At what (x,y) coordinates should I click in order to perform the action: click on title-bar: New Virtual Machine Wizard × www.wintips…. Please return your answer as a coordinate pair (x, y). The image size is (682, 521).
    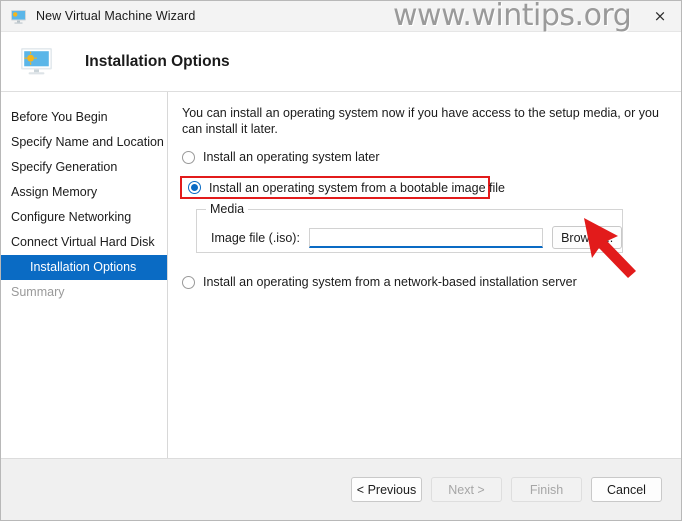
    Looking at the image, I should click on (341, 16).